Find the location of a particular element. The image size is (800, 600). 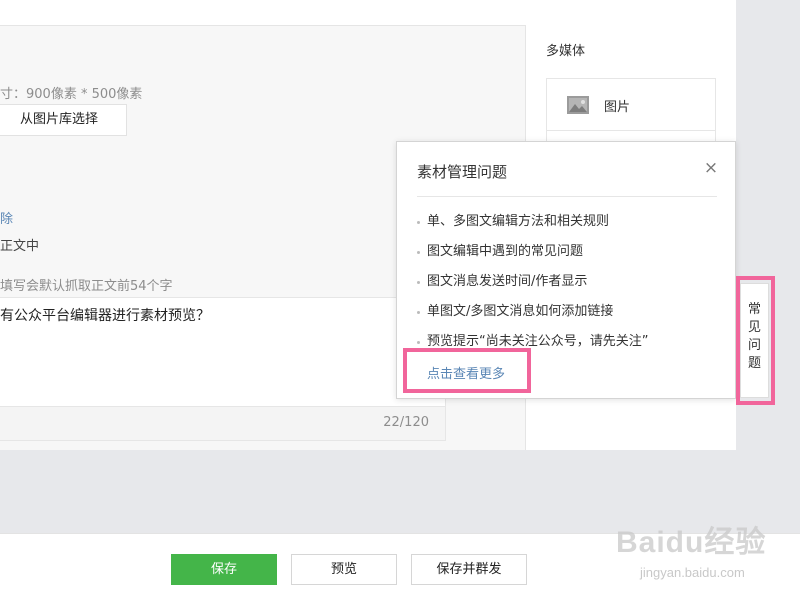

faq-item: 单图文/多图文消息如何添加链接 is located at coordinates (532, 317).